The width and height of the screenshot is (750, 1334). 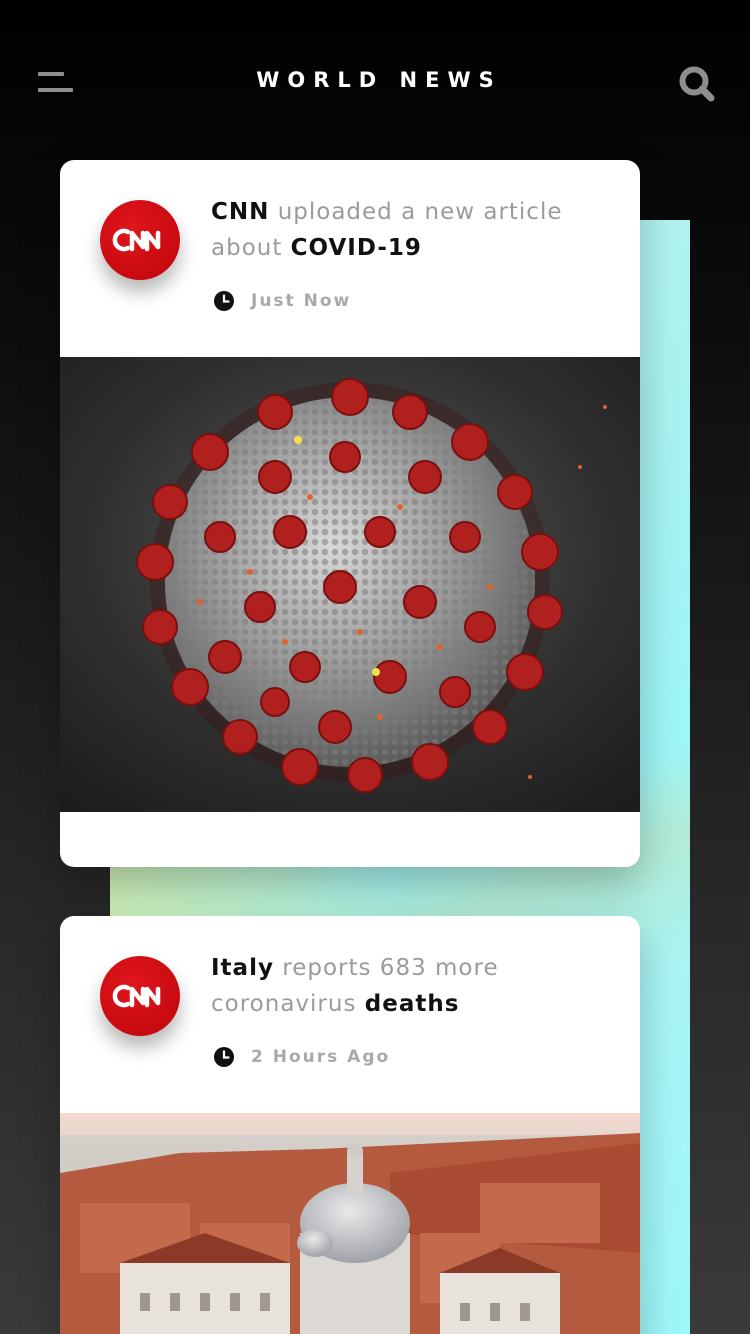 I want to click on headline-subject: Italy, so click(x=242, y=968).